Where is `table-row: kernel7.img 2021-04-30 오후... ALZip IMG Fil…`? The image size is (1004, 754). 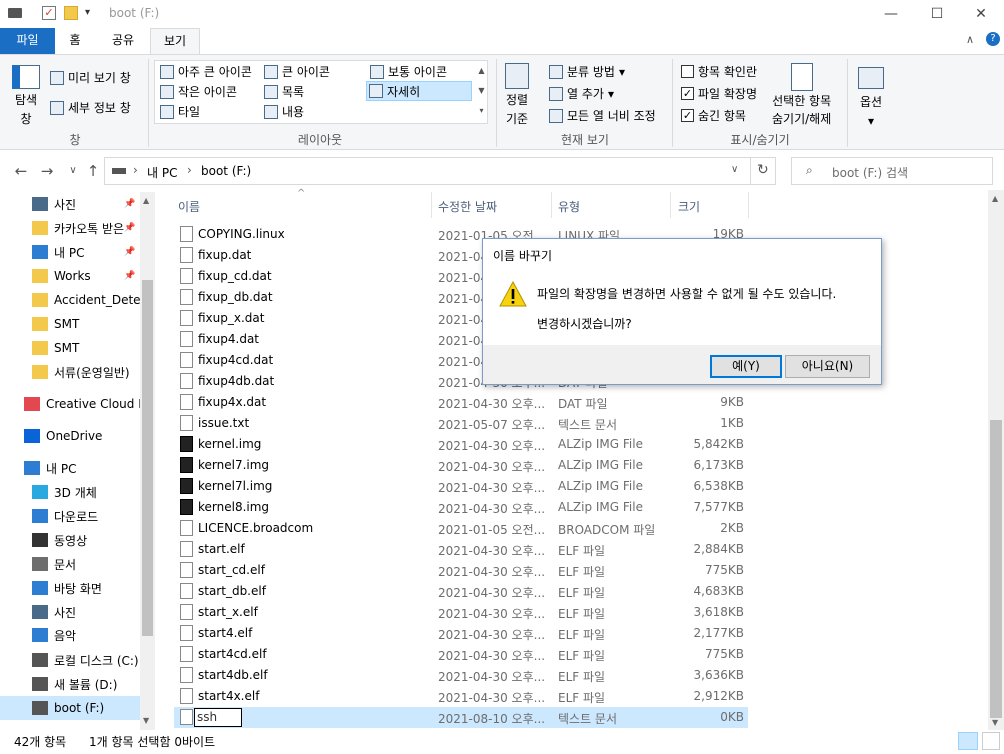
table-row: kernel7.img 2021-04-30 오후... ALZip IMG Fil… is located at coordinates (461, 465).